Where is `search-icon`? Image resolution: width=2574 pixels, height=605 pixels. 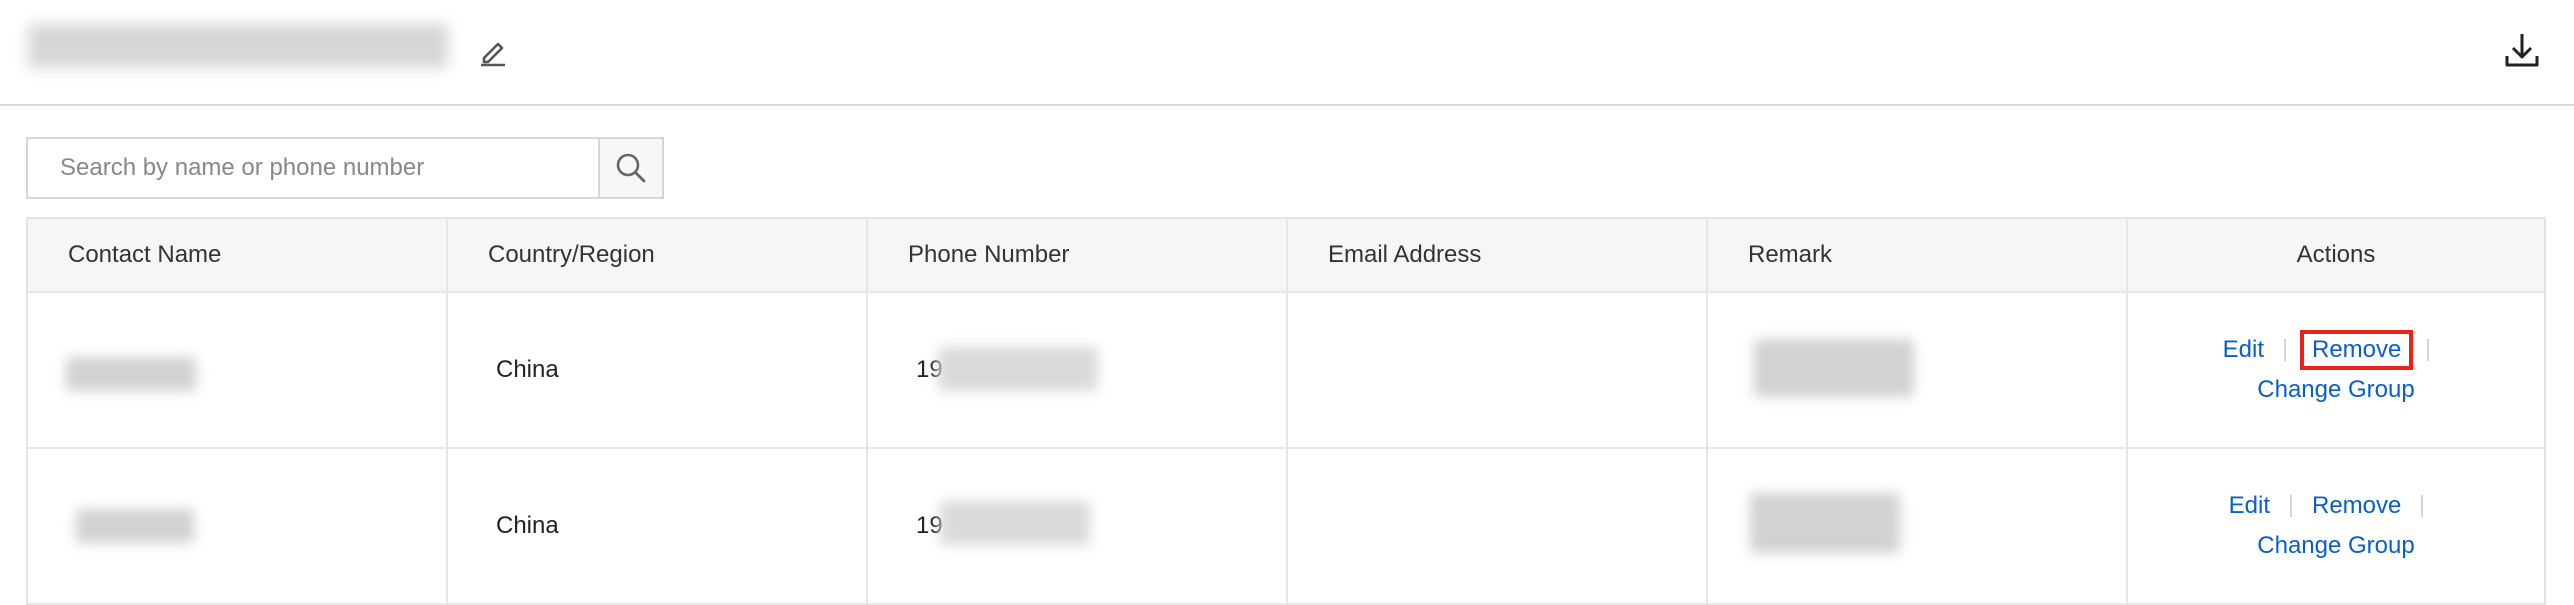
search-icon is located at coordinates (631, 168).